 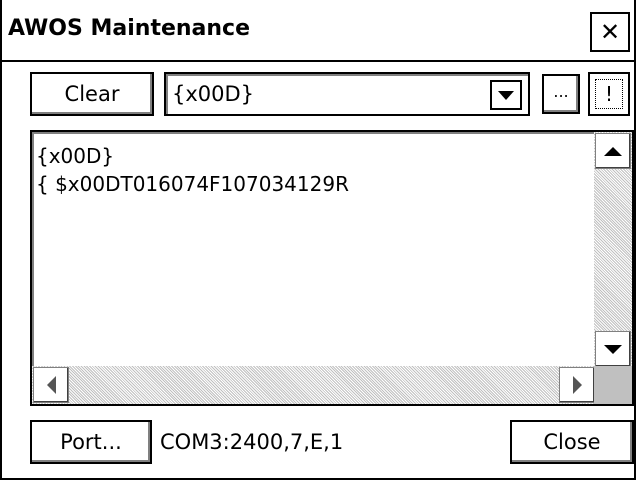 I want to click on horizontal-scrollbar, so click(x=314, y=385).